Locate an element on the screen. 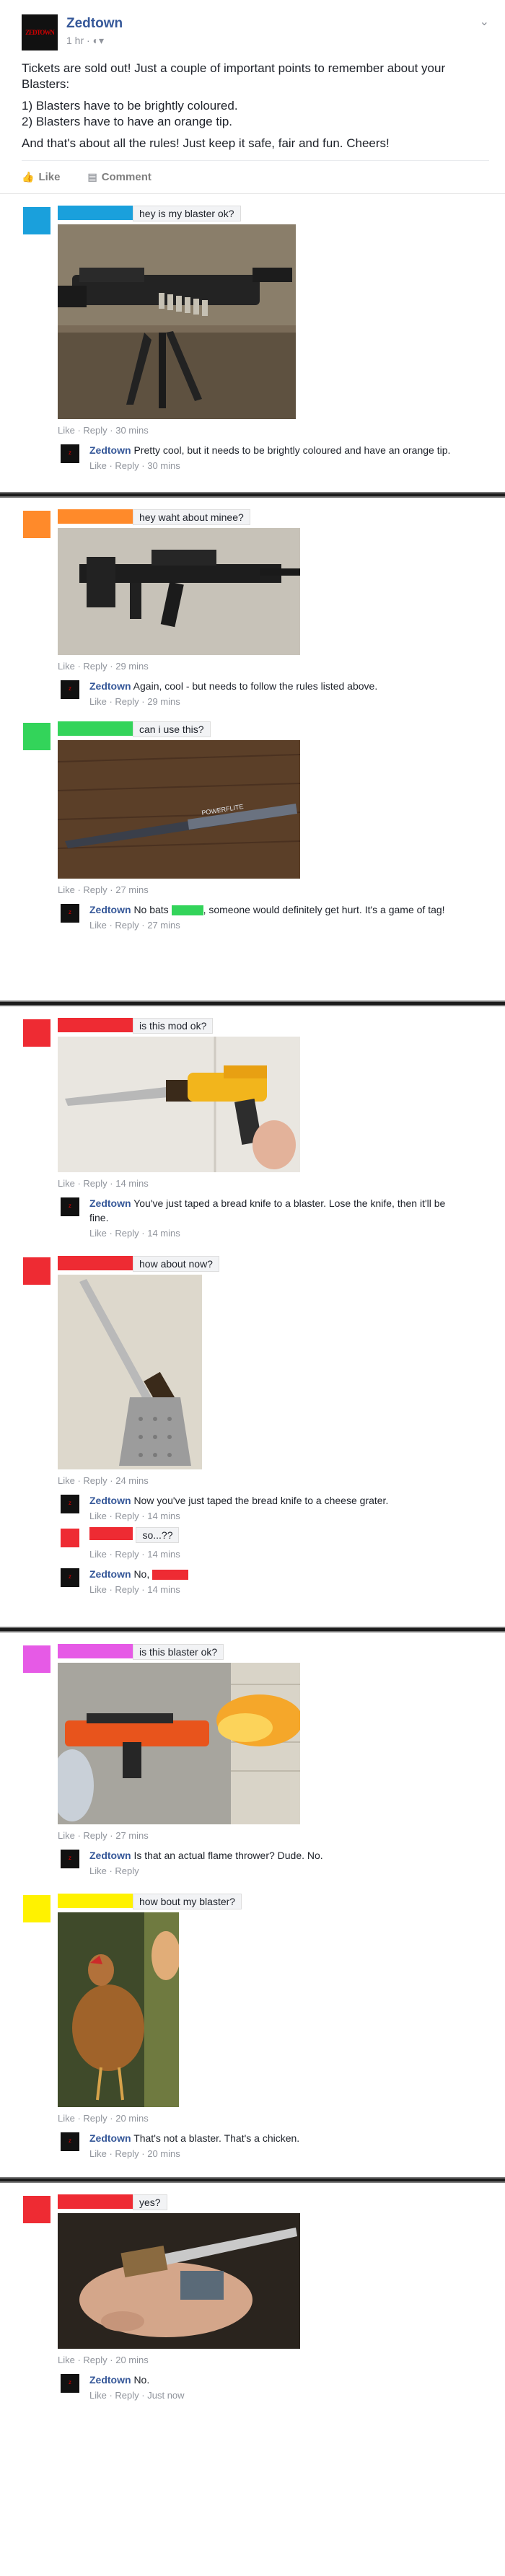 The image size is (505, 2576). comment-image-blaster-knife is located at coordinates (179, 1104).